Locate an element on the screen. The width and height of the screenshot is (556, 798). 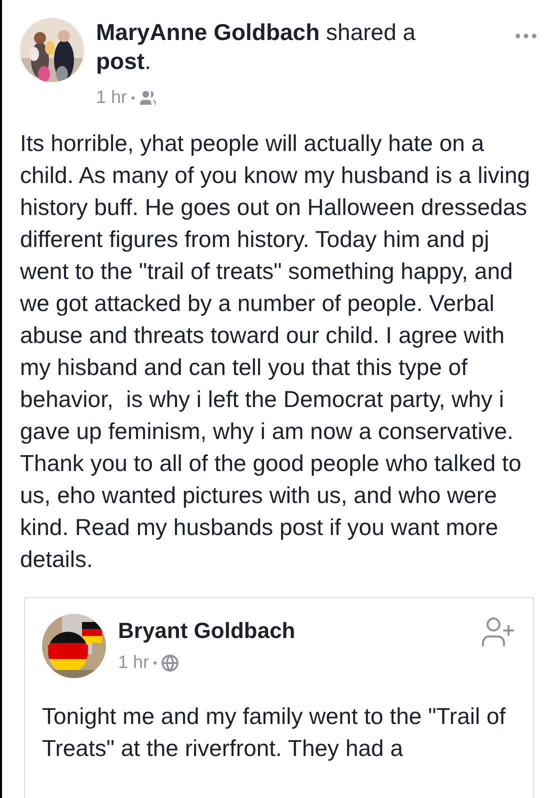
post-time: 1 hr is located at coordinates (112, 97).